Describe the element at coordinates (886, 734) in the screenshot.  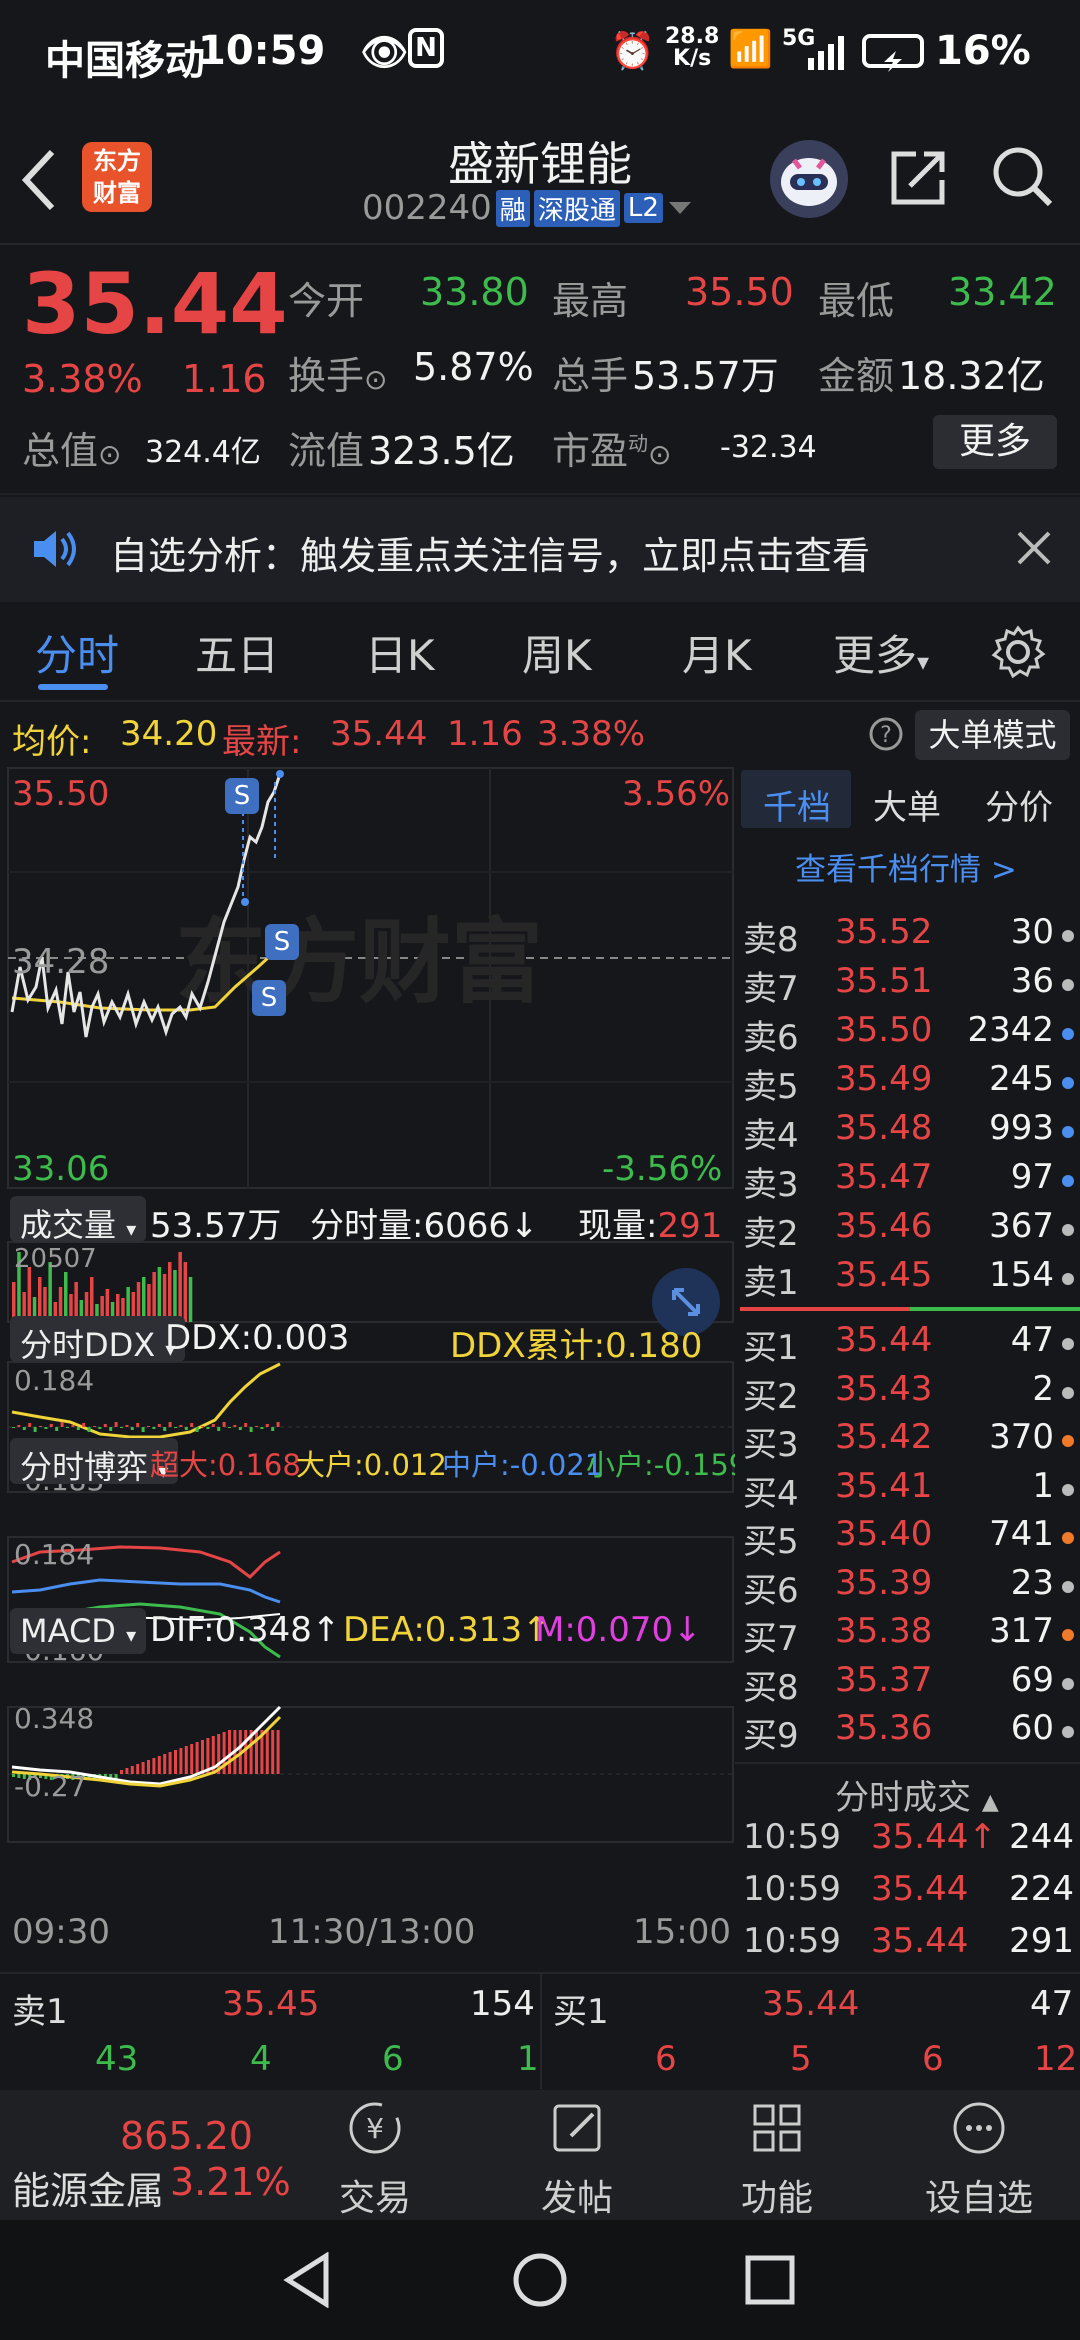
I see `help-icon: ?` at that location.